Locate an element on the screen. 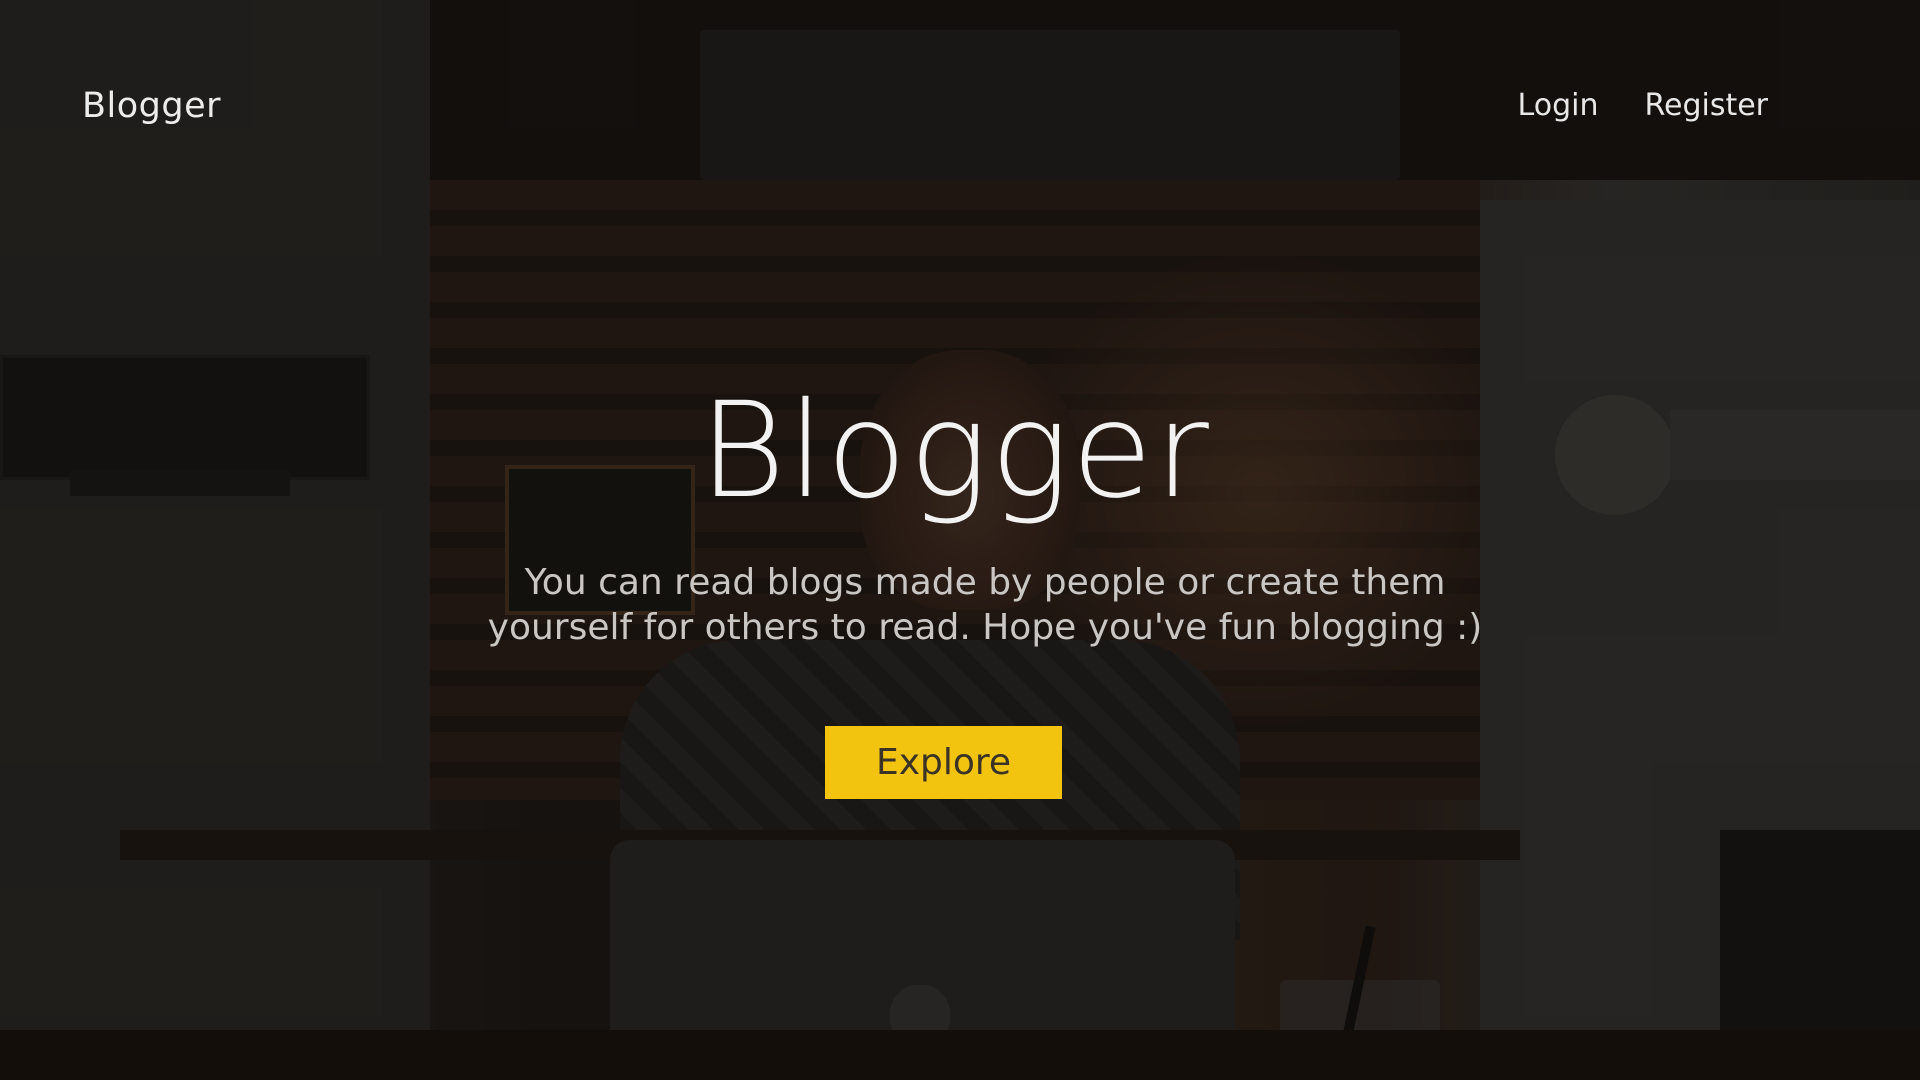 Image resolution: width=1920 pixels, height=1080 pixels. background-shelf is located at coordinates (1820, 955).